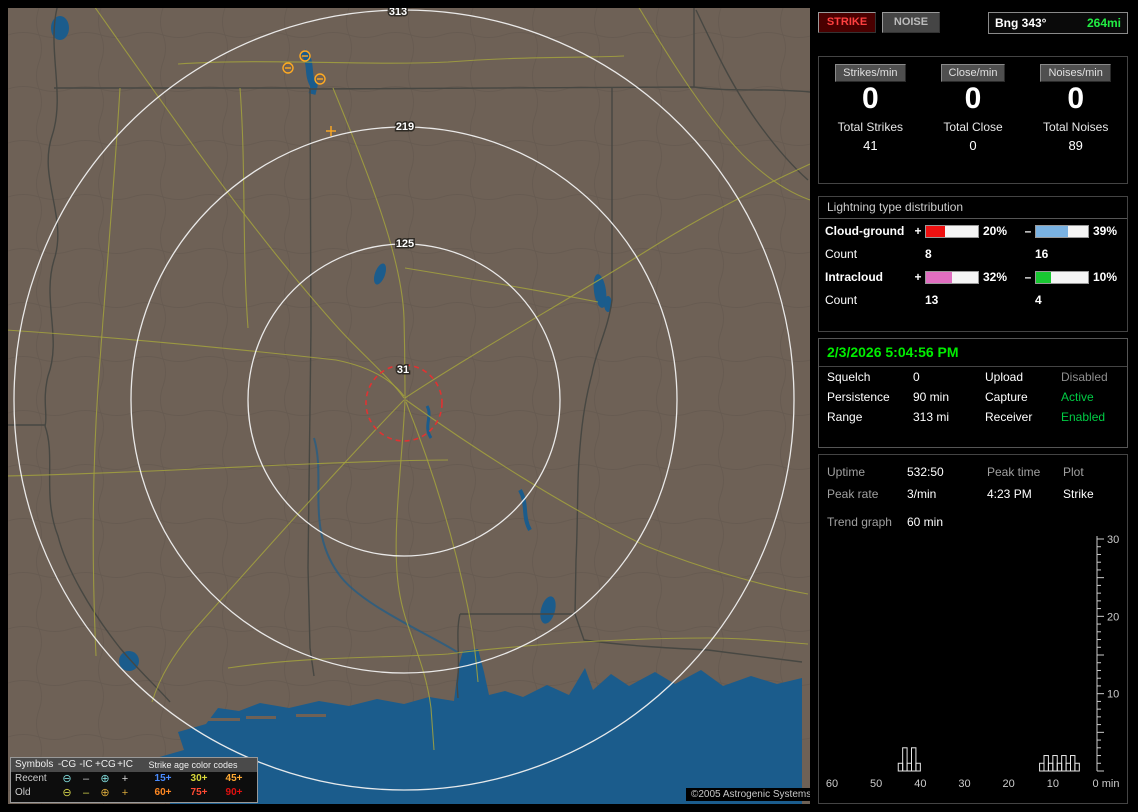  What do you see at coordinates (1105, 231) in the screenshot?
I see `cg-minus-pct: 39%` at bounding box center [1105, 231].